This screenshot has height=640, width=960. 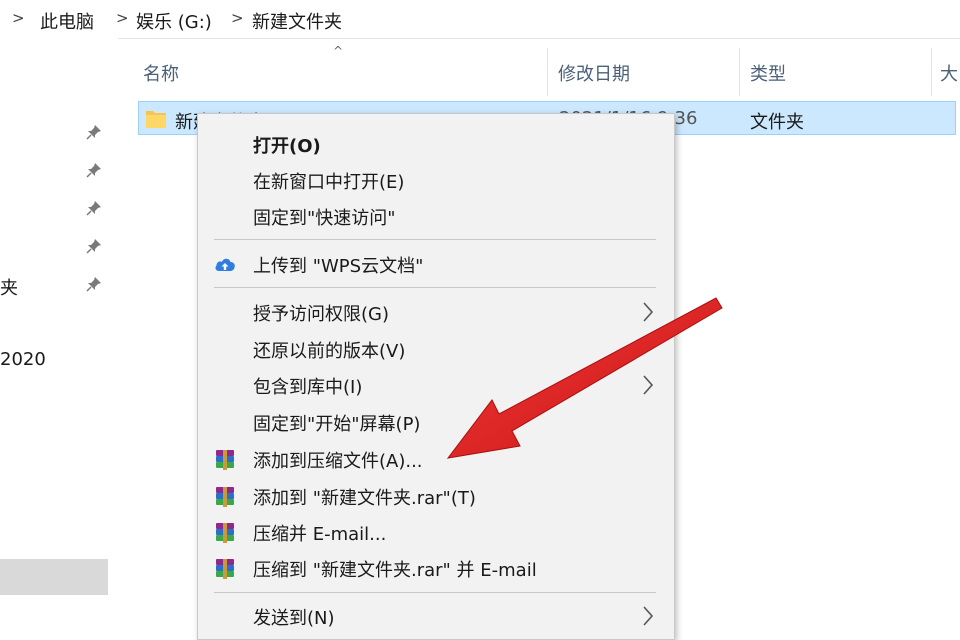 I want to click on breadcrumb-new-folder: 新建文件夹, so click(x=297, y=21).